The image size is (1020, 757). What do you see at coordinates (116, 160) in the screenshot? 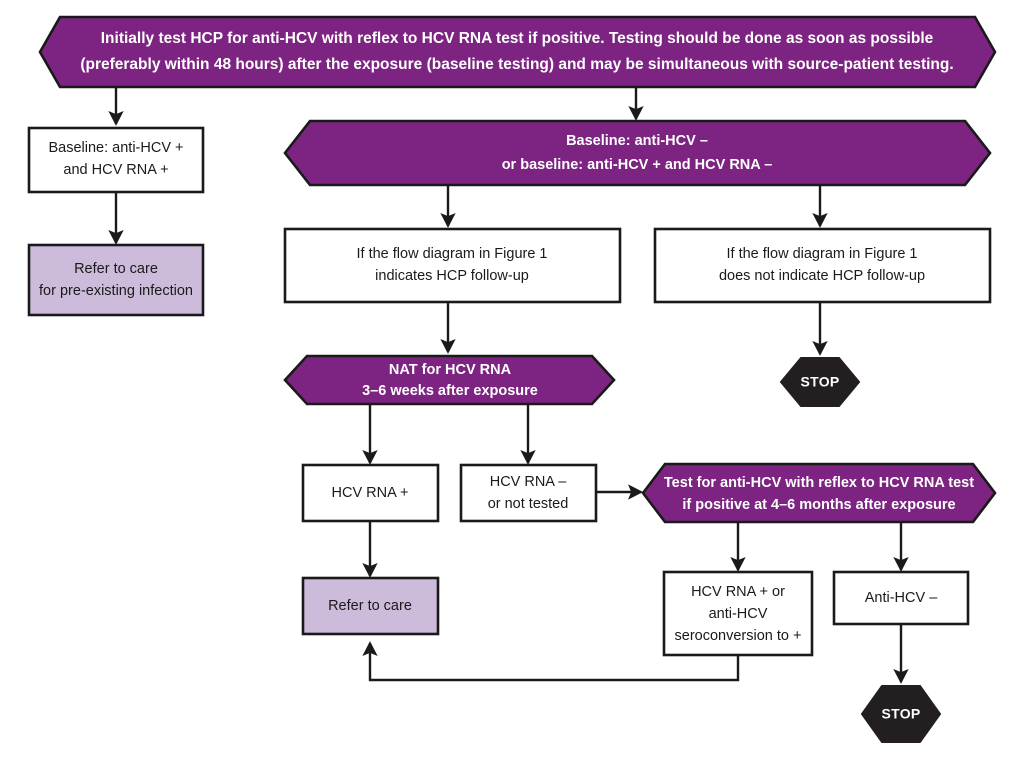
I see `node-baseline-positive: Baseline: anti-HCV + and HCV RNA +` at bounding box center [116, 160].